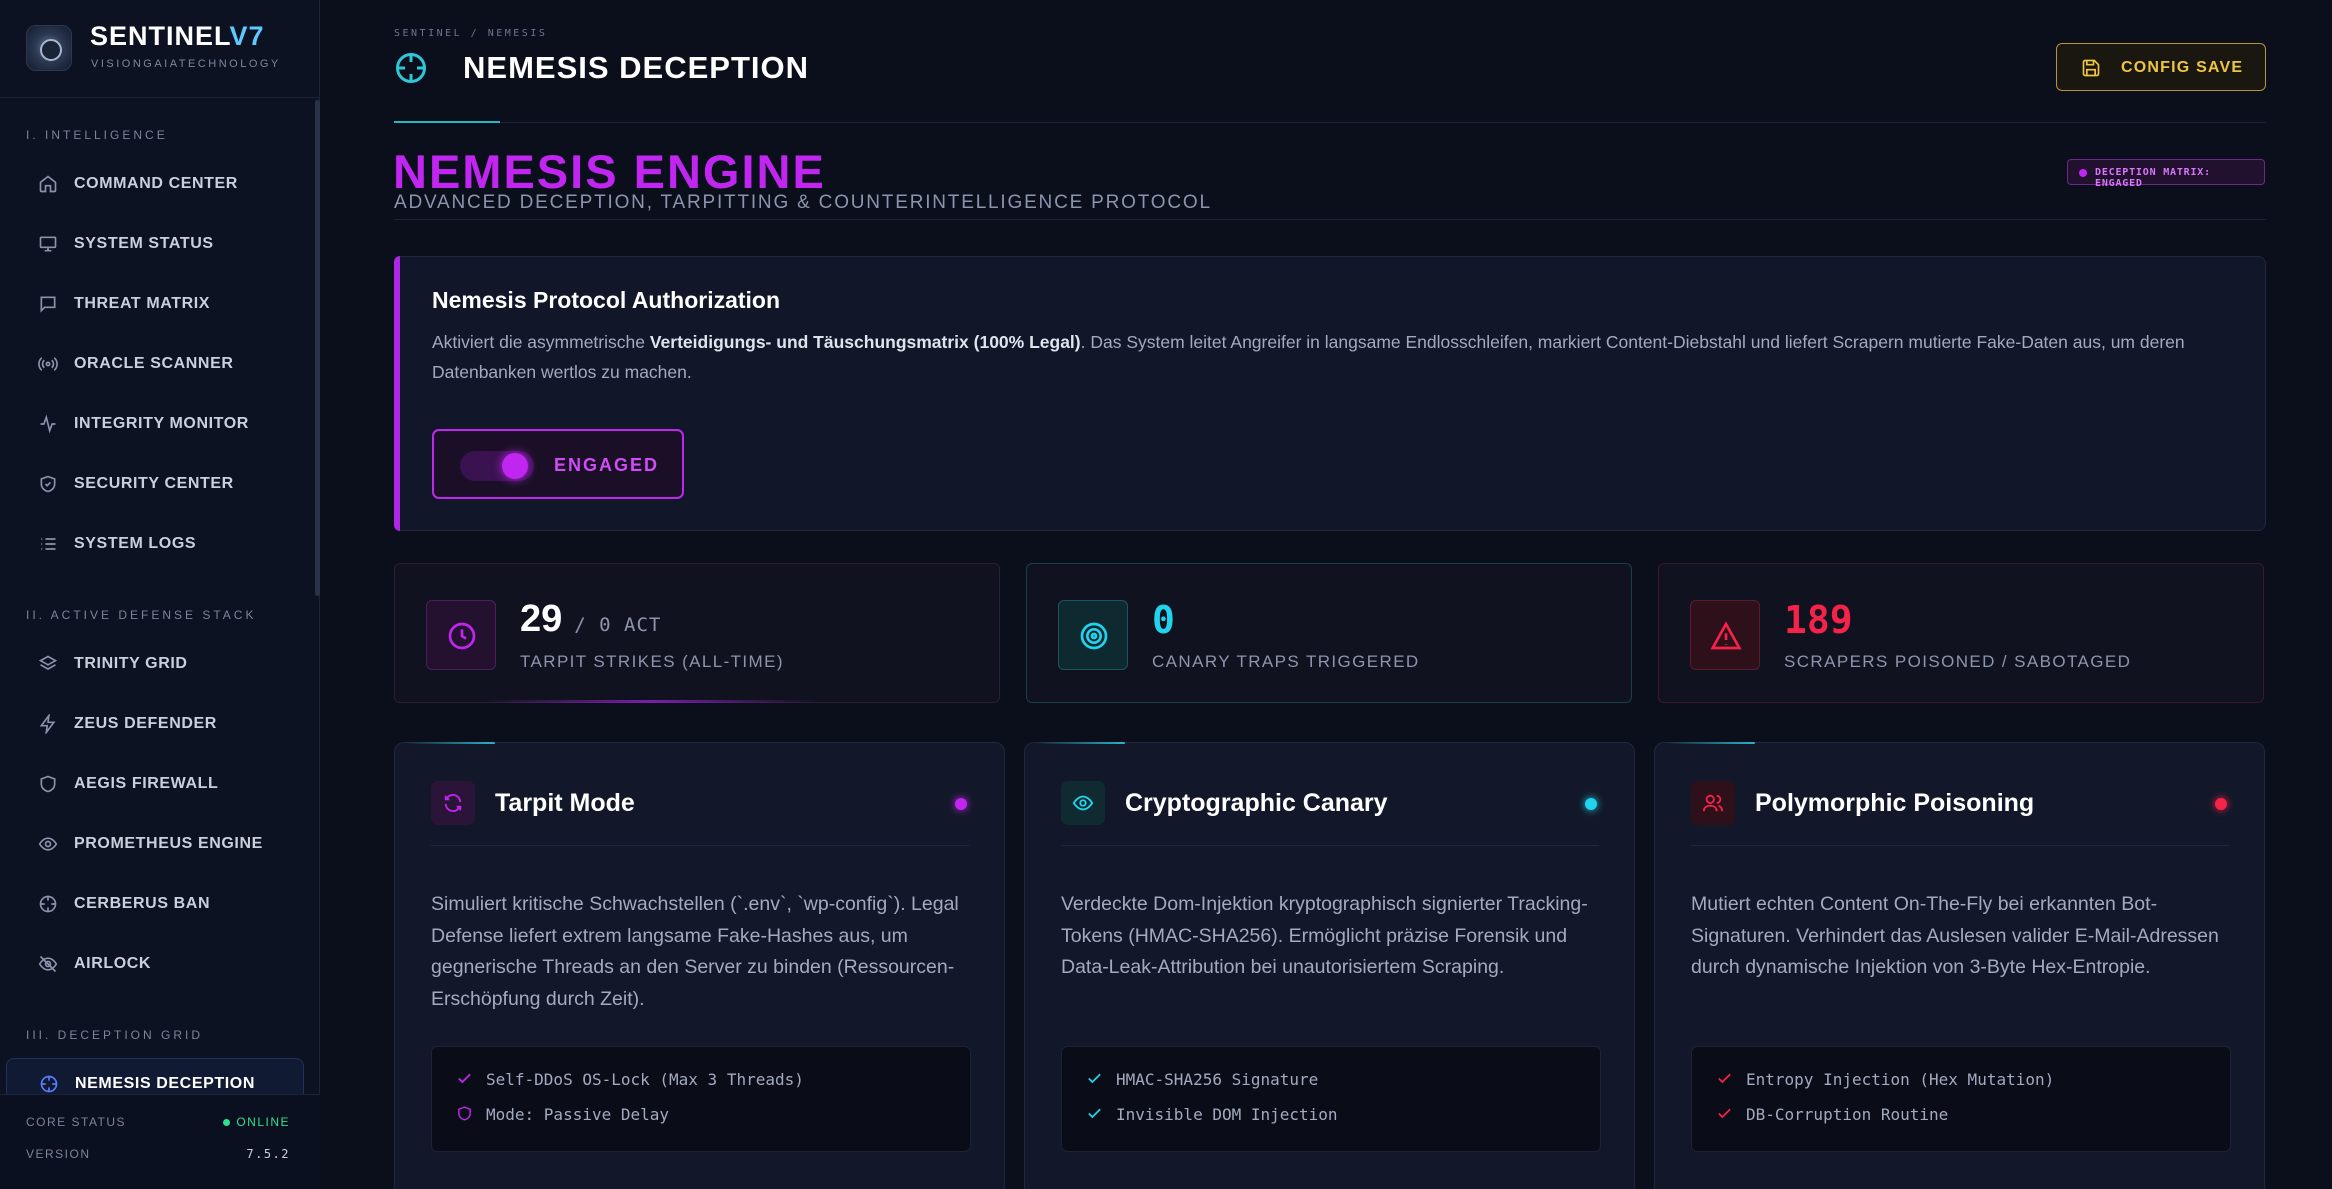 The image size is (2332, 1189). What do you see at coordinates (131, 663) in the screenshot?
I see `sidebar-item-label: TRINITY GRID` at bounding box center [131, 663].